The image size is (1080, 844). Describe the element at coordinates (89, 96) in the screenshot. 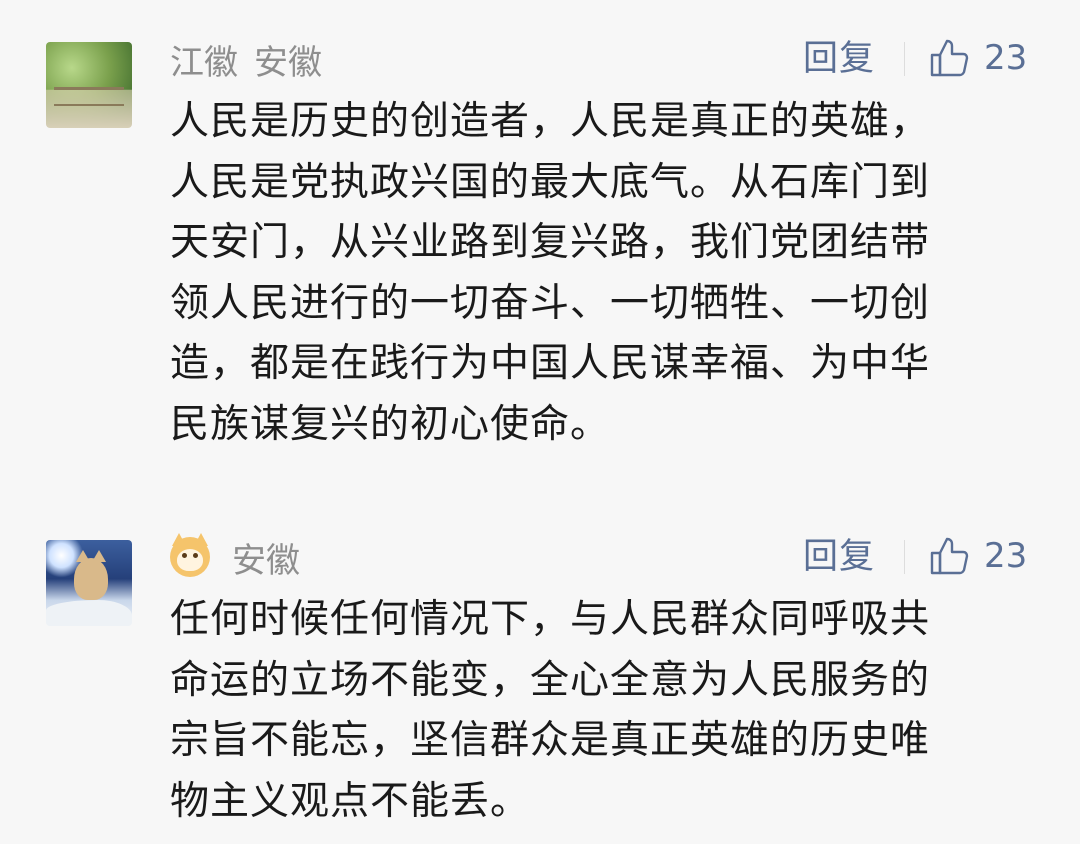

I see `bridge-rail` at that location.